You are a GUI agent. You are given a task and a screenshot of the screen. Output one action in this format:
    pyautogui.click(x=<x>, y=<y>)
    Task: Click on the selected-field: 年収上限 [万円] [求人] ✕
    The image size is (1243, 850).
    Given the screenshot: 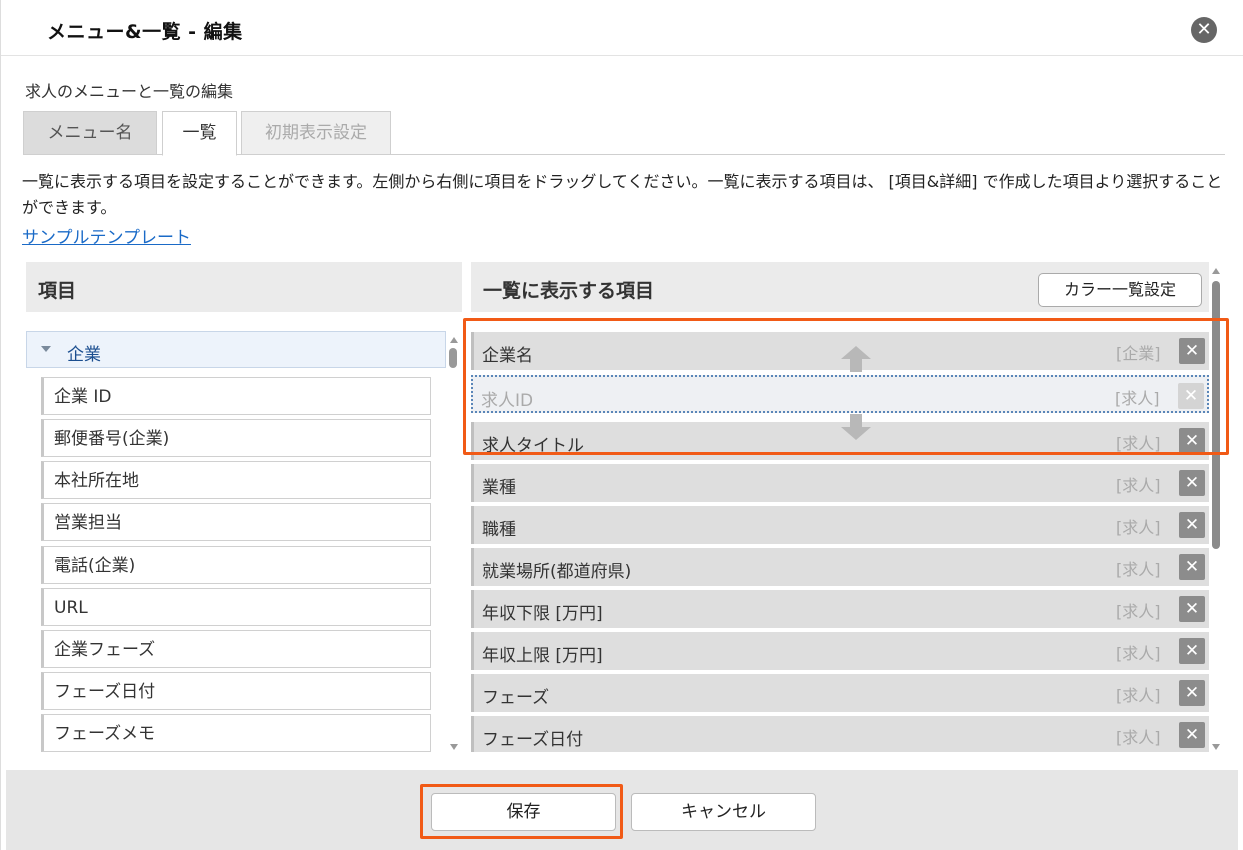 What is the action you would take?
    pyautogui.click(x=840, y=651)
    